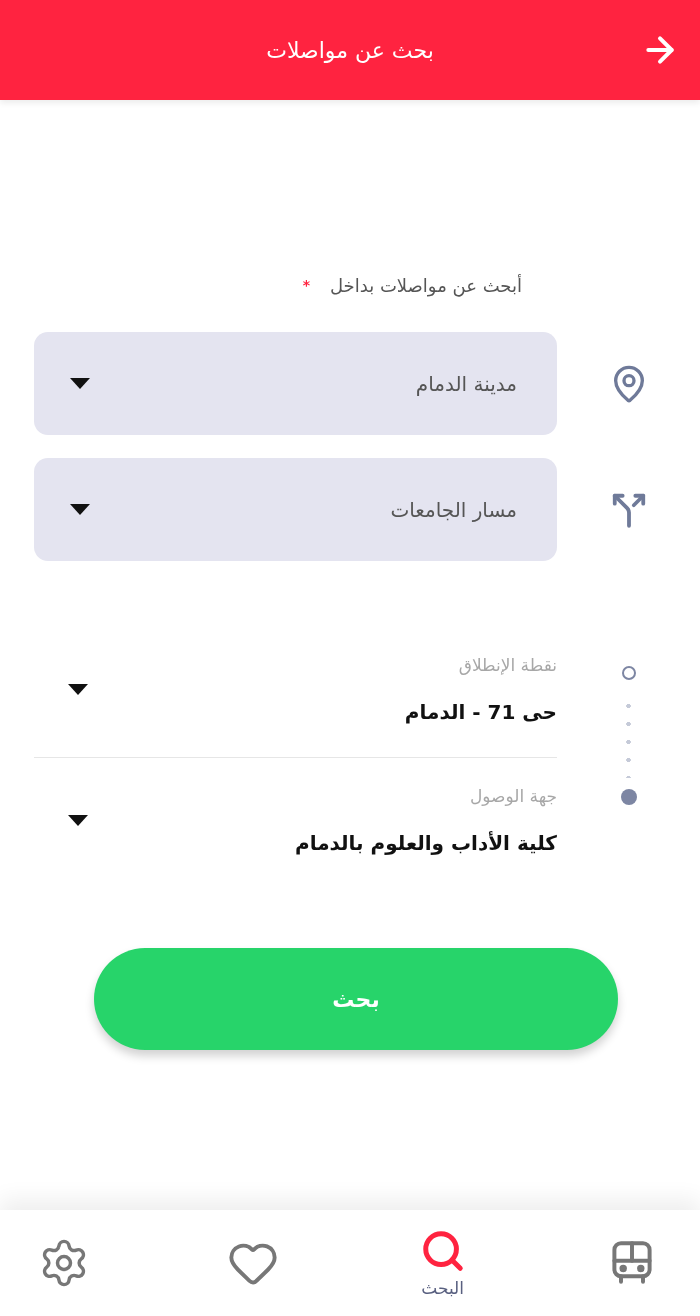 This screenshot has height=1316, width=700. I want to click on field-label: نقطة الإنطلاق, so click(507, 665).